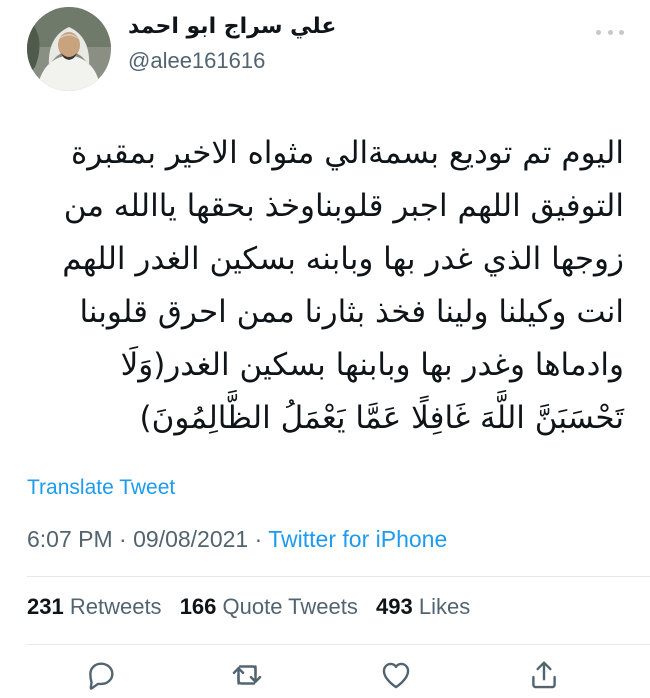 This screenshot has height=698, width=650. I want to click on tweet-source-link: Twitter for iPhone, so click(357, 539).